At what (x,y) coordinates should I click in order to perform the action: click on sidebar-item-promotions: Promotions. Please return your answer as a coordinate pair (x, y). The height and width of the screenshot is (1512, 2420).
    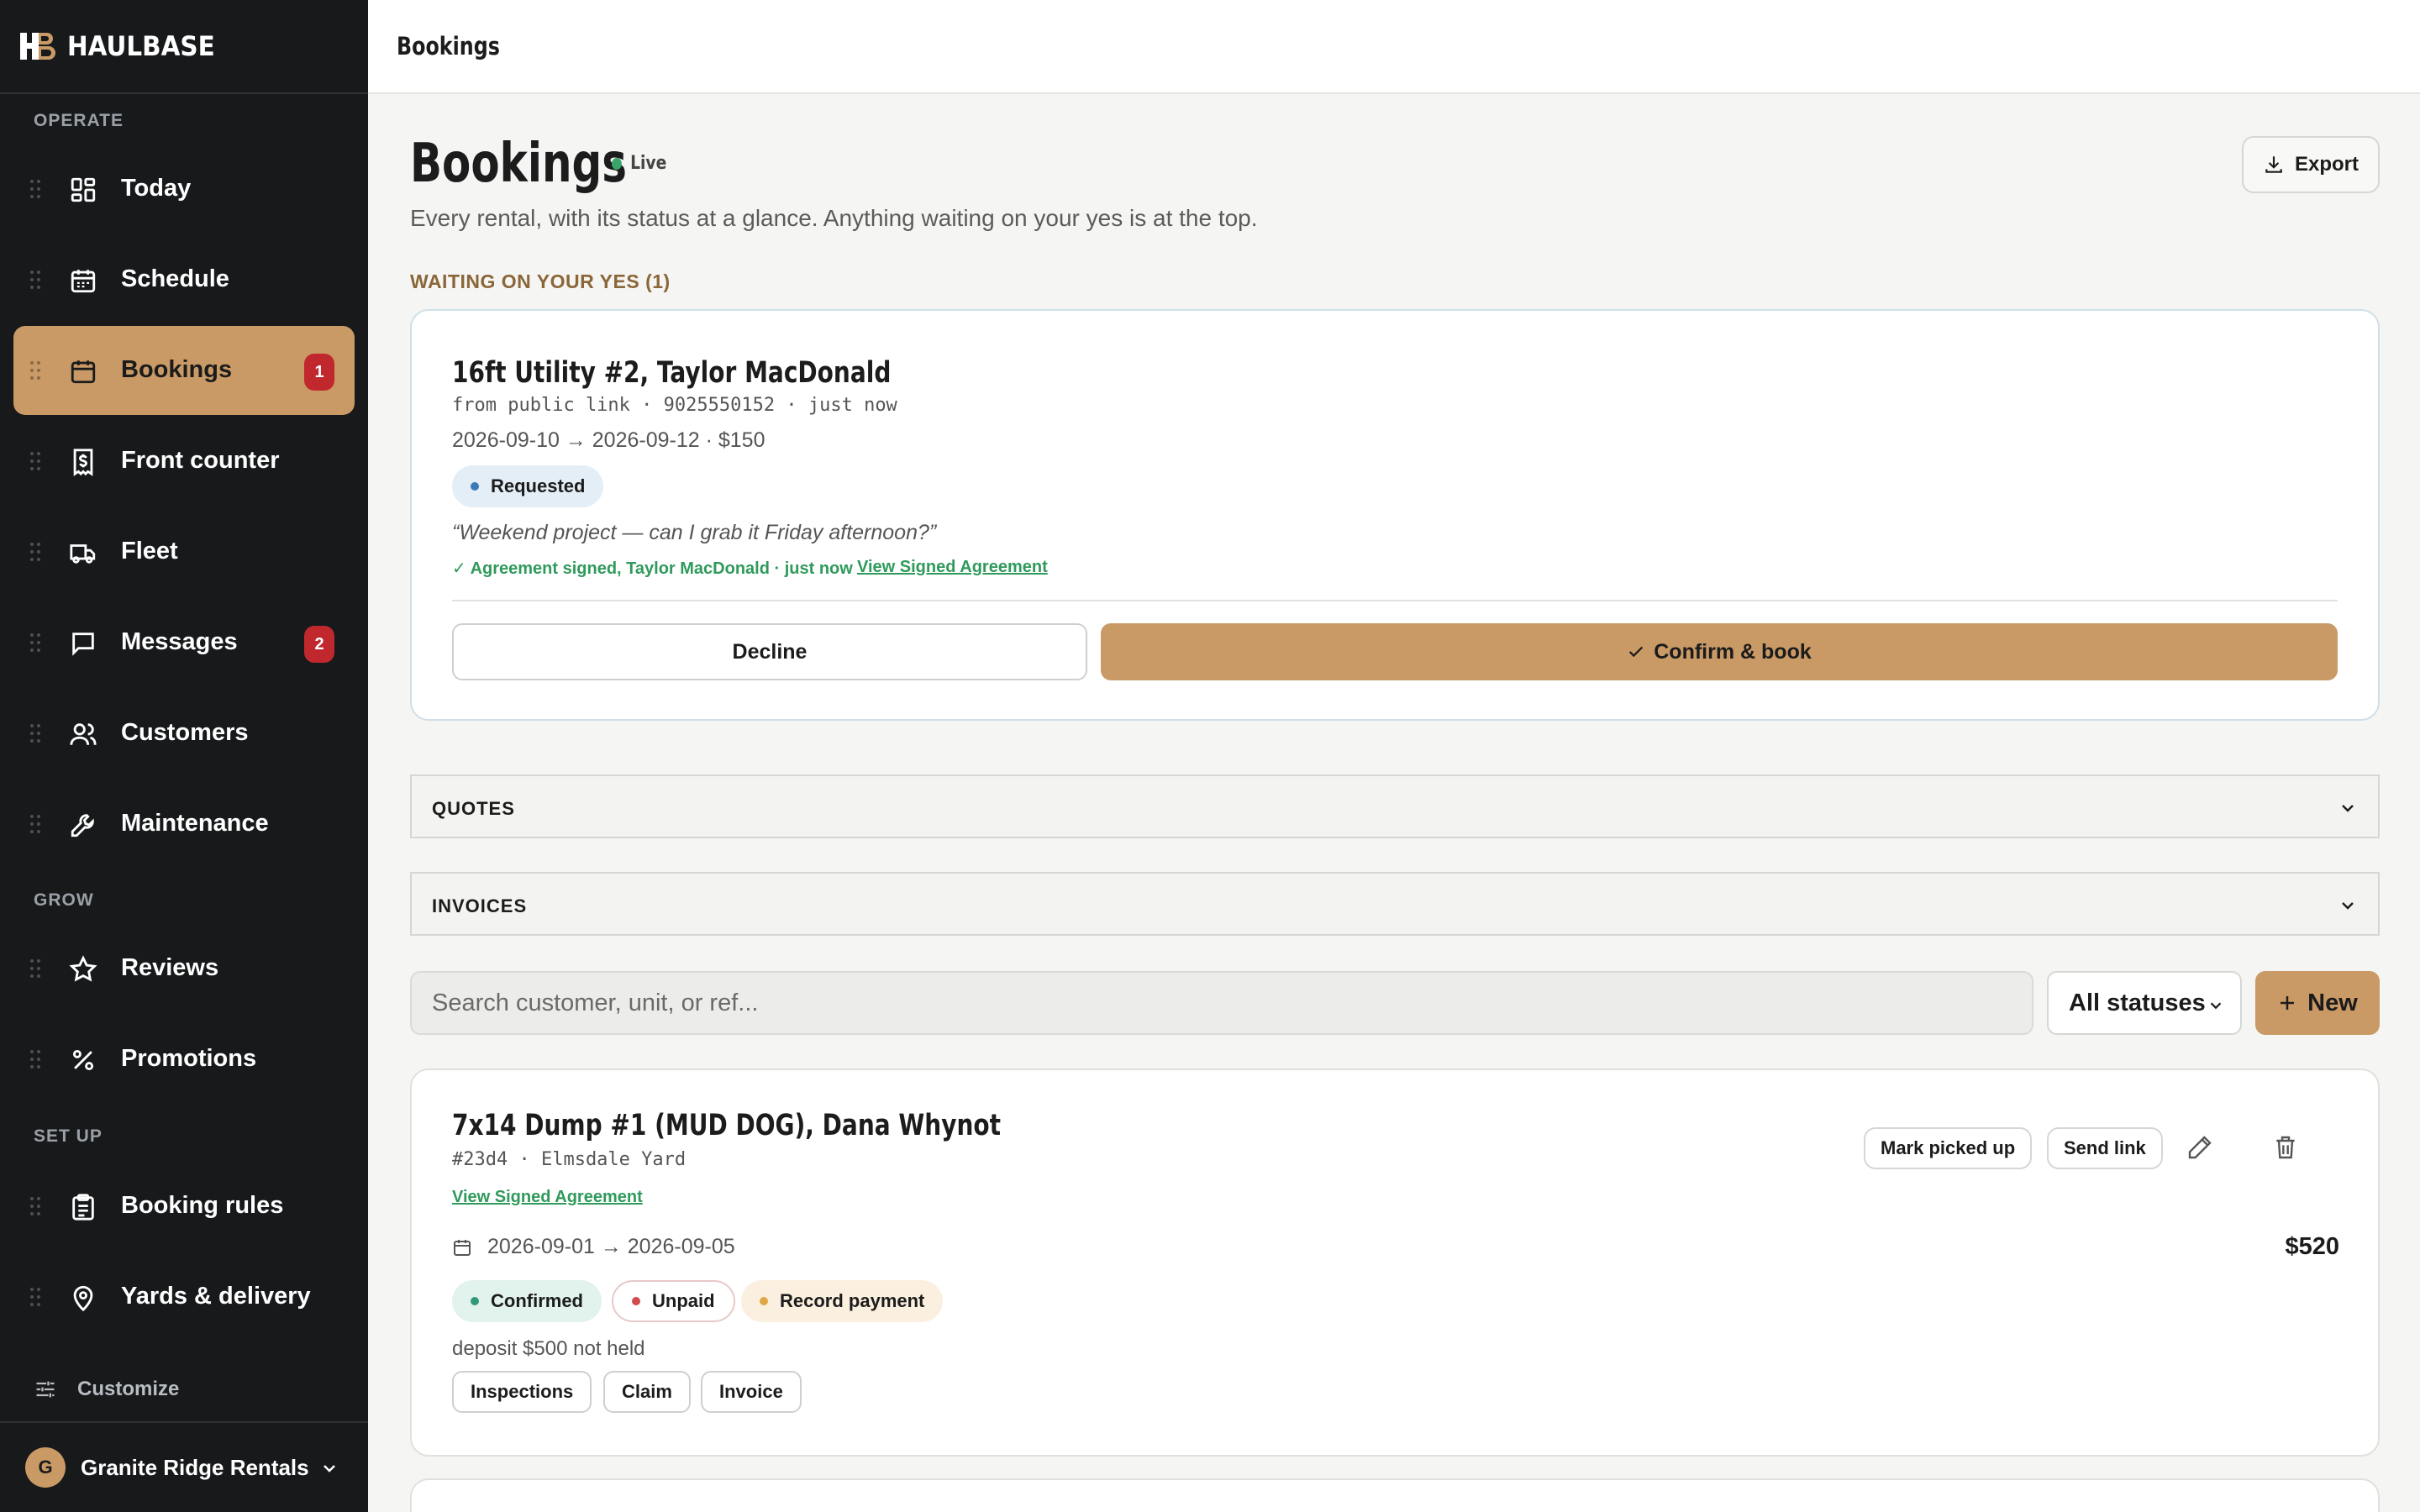
    Looking at the image, I should click on (184, 1059).